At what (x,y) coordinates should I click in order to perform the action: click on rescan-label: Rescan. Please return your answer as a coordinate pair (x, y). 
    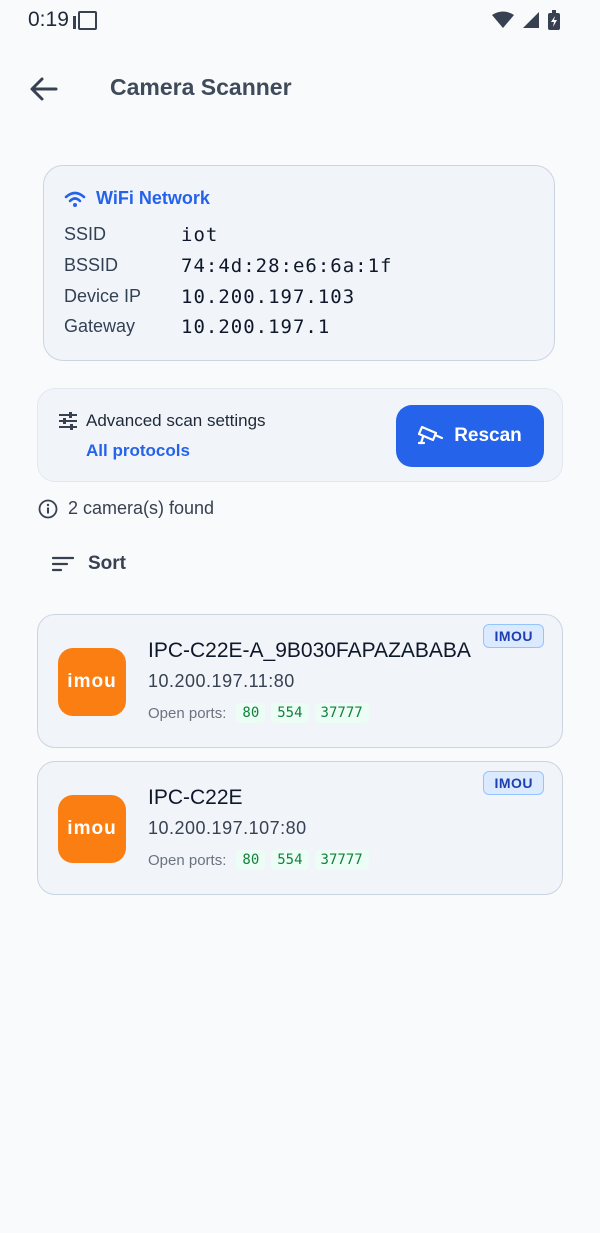
    Looking at the image, I should click on (488, 435).